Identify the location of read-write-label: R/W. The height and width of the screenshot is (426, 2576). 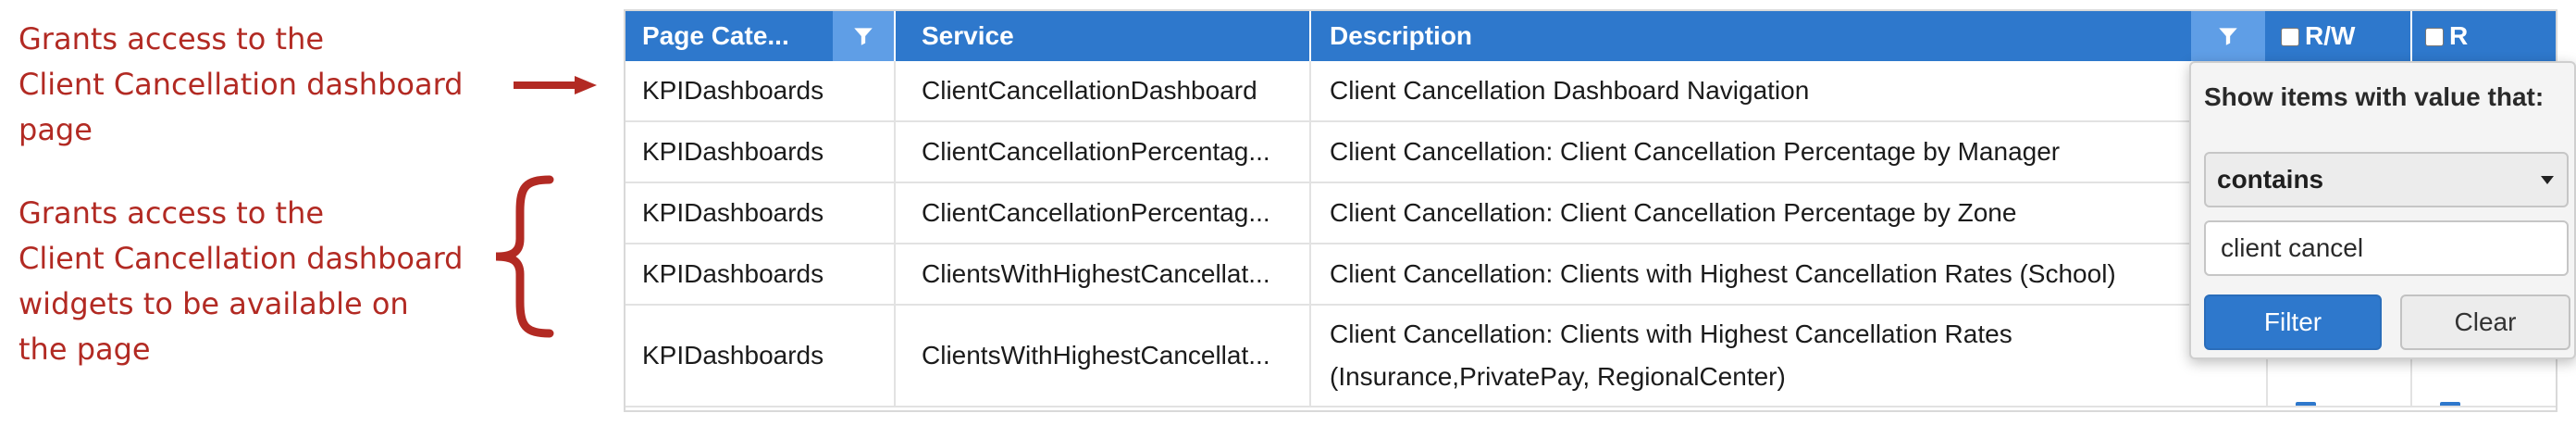
(2331, 35).